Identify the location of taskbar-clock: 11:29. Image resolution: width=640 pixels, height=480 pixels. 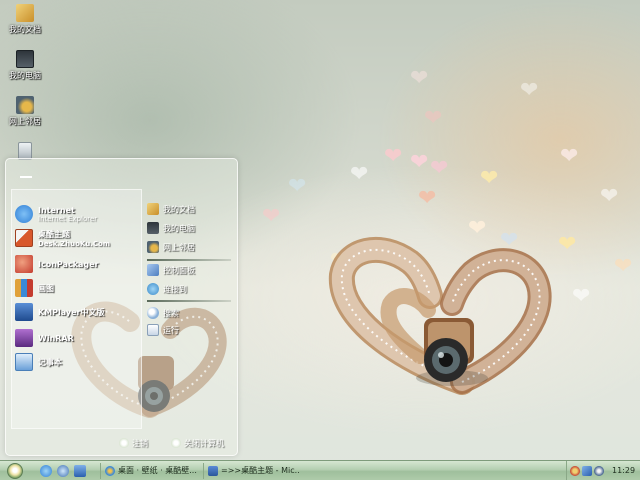
(623, 470).